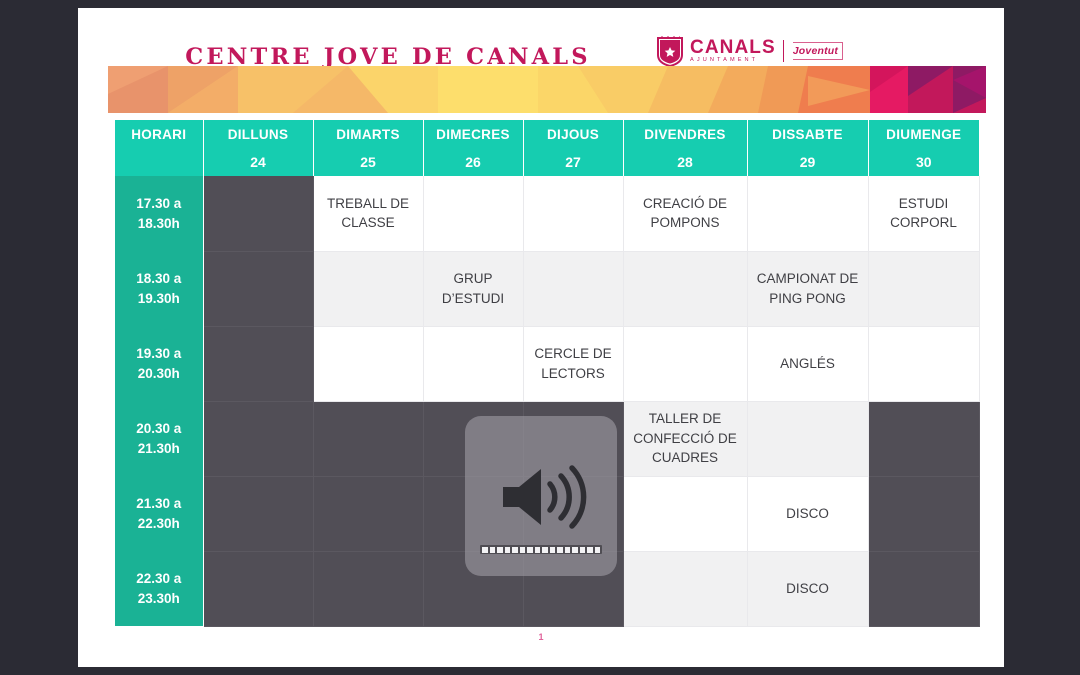 This screenshot has height=675, width=1080. I want to click on header-date-30: 30, so click(923, 162).